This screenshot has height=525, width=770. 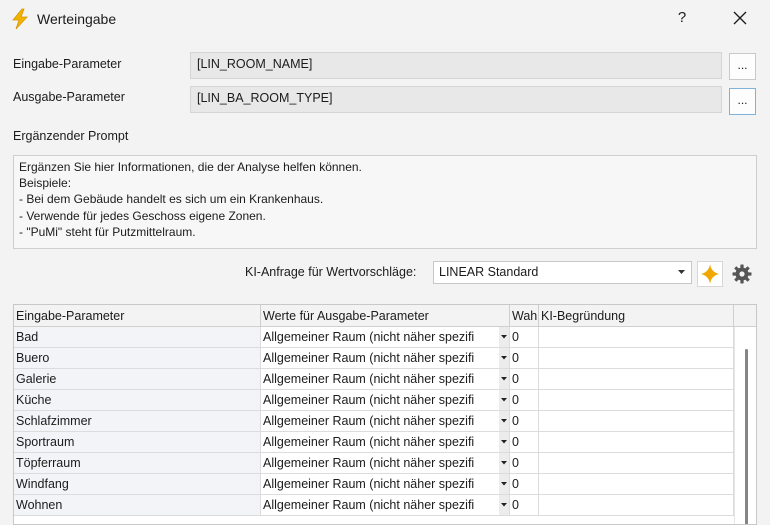 What do you see at coordinates (48, 463) in the screenshot?
I see `cell-input-param-text: Töpferraum` at bounding box center [48, 463].